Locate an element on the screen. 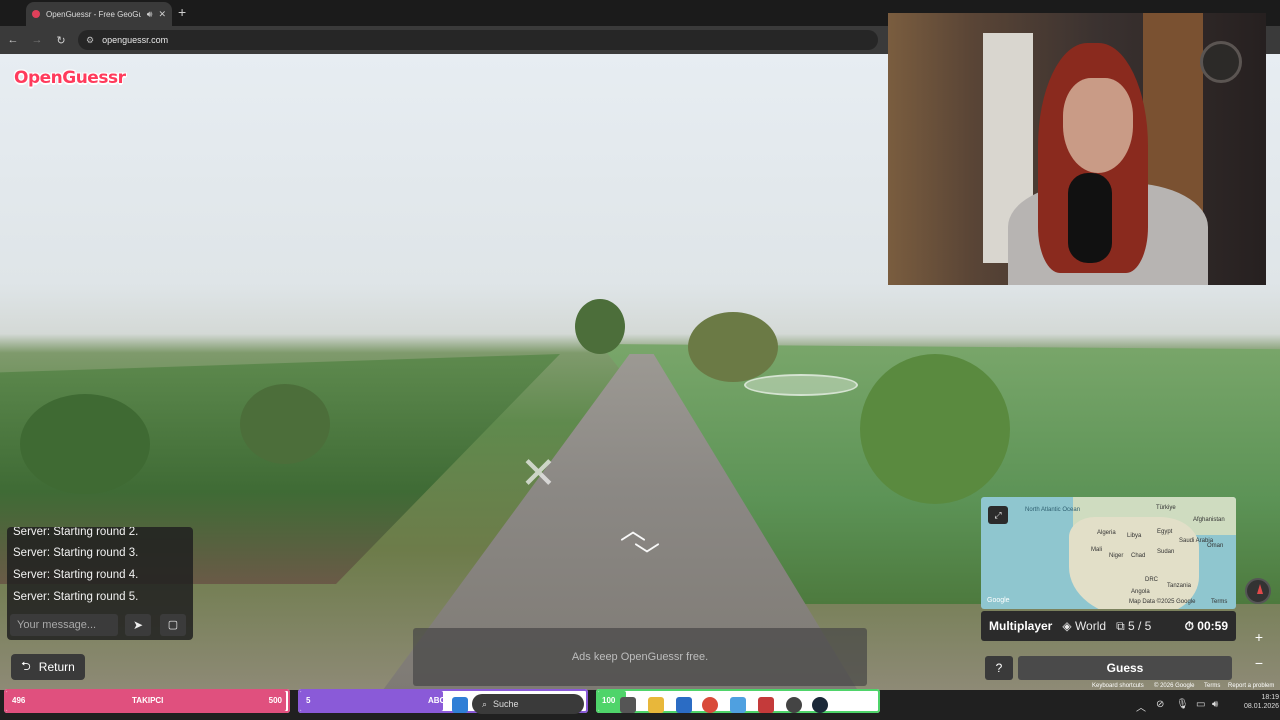 Image resolution: width=1280 pixels, height=720 pixels. send-icon: ➤ is located at coordinates (138, 625).